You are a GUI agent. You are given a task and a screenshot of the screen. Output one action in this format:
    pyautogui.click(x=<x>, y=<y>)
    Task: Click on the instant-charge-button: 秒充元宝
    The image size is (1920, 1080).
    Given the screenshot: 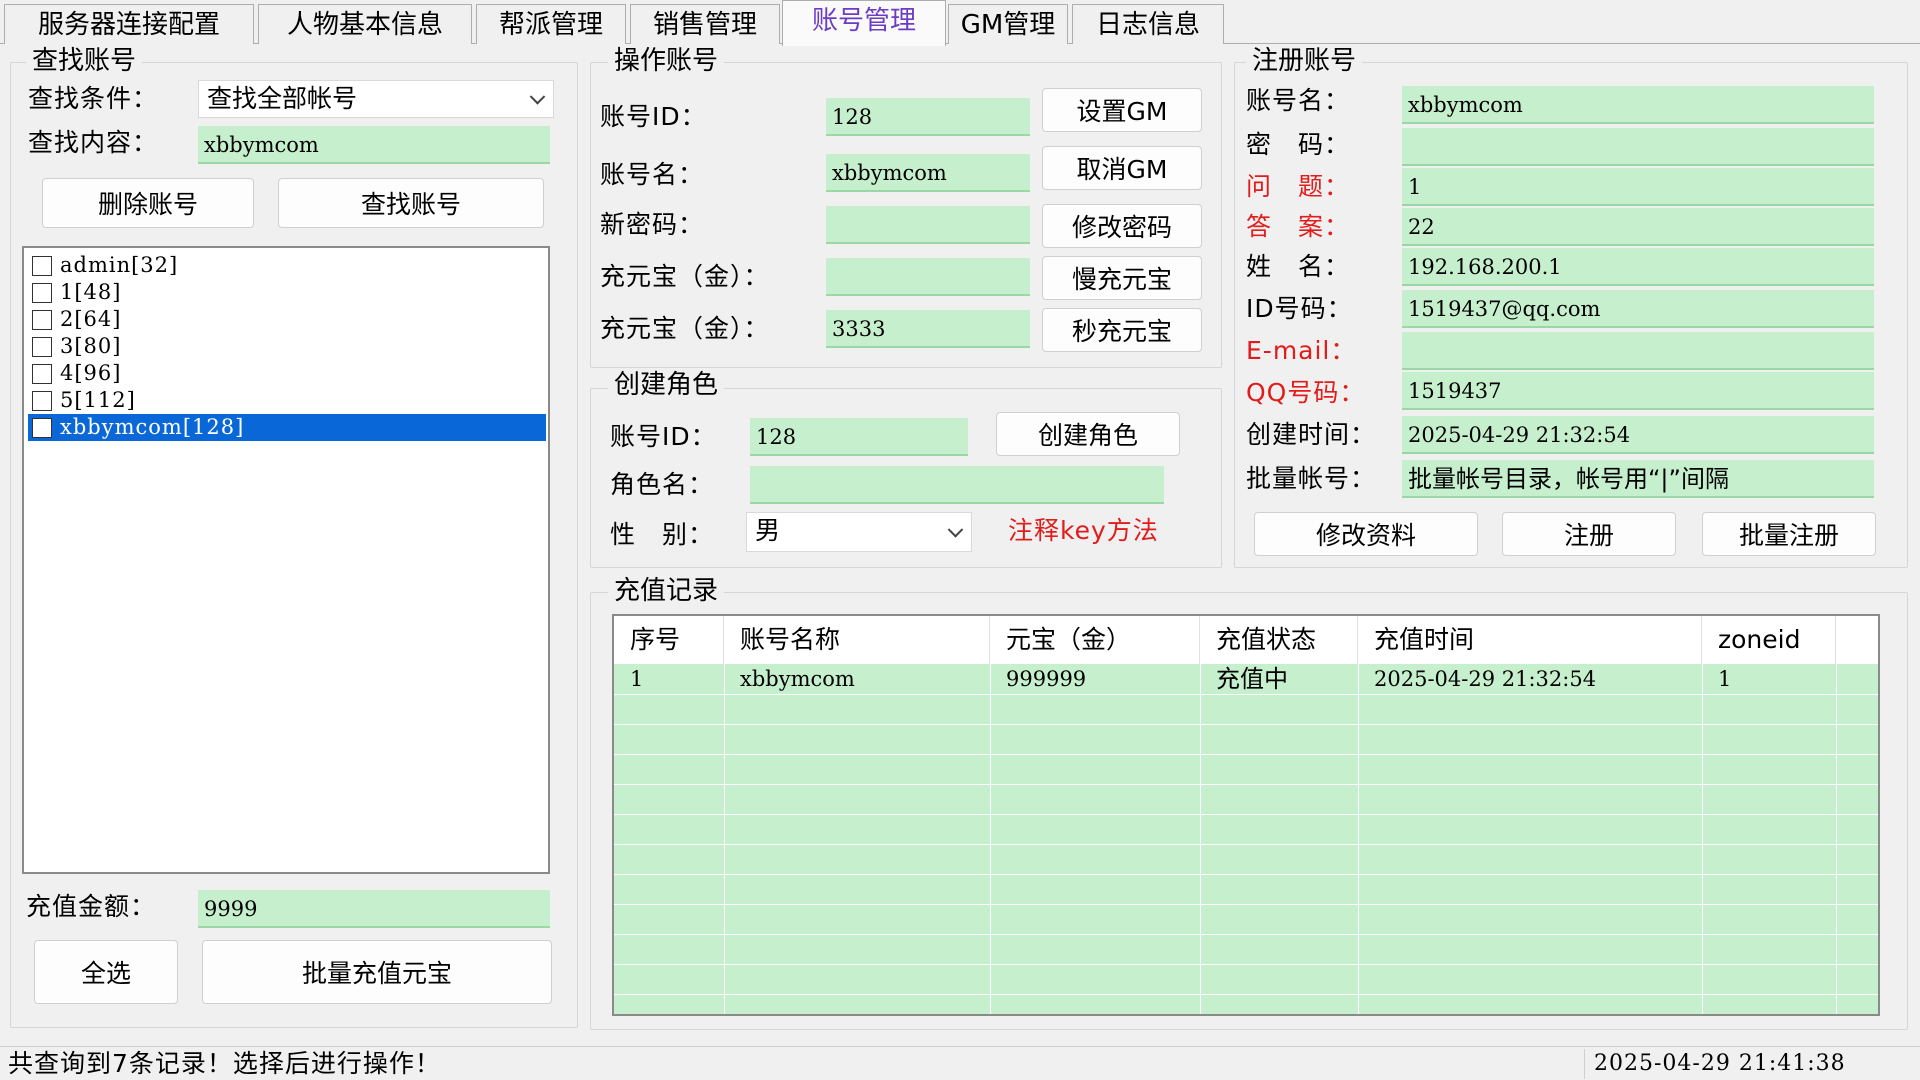 What is the action you would take?
    pyautogui.click(x=1122, y=330)
    